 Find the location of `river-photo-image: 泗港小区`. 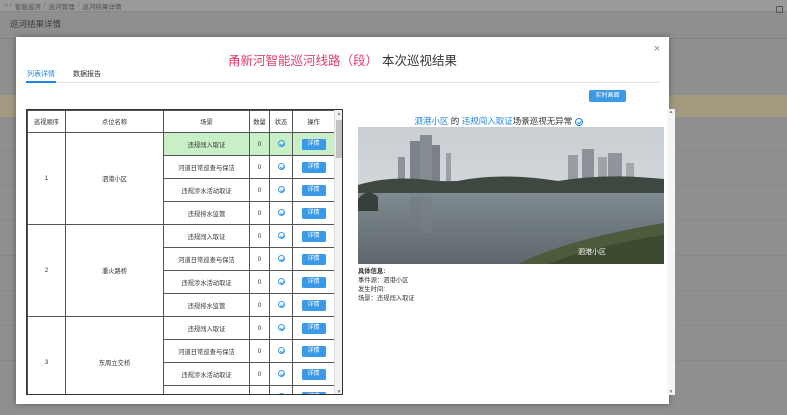

river-photo-image: 泗港小区 is located at coordinates (511, 195).